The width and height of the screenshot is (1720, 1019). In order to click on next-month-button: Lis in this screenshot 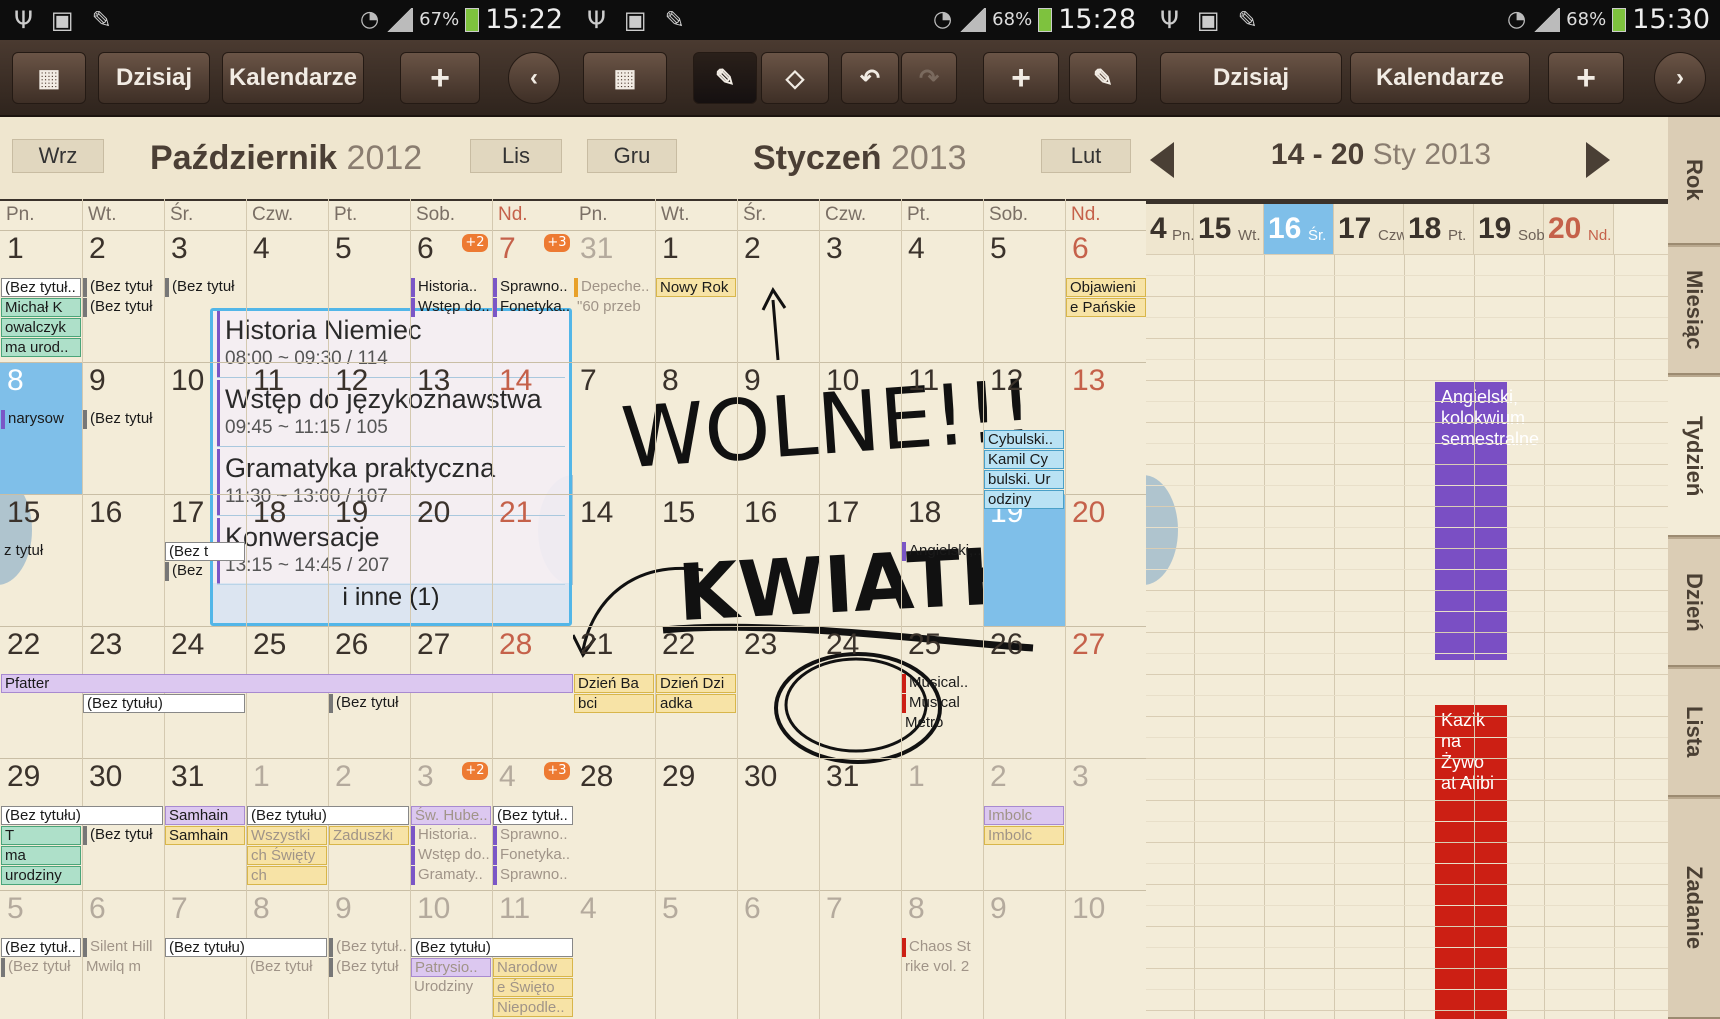, I will do `click(516, 156)`.